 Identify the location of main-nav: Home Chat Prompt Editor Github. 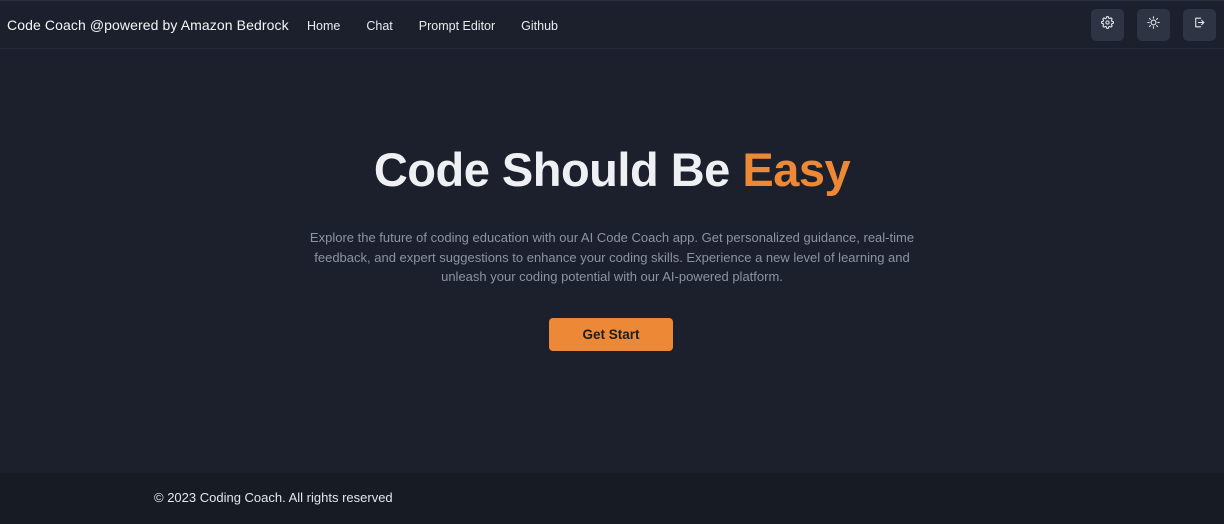
(445, 26).